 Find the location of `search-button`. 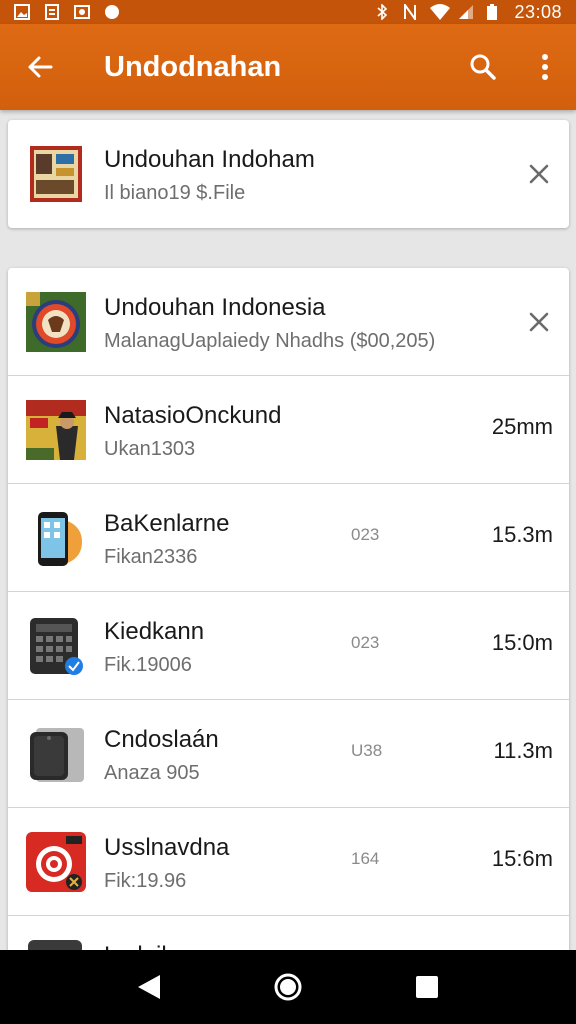

search-button is located at coordinates (483, 67).